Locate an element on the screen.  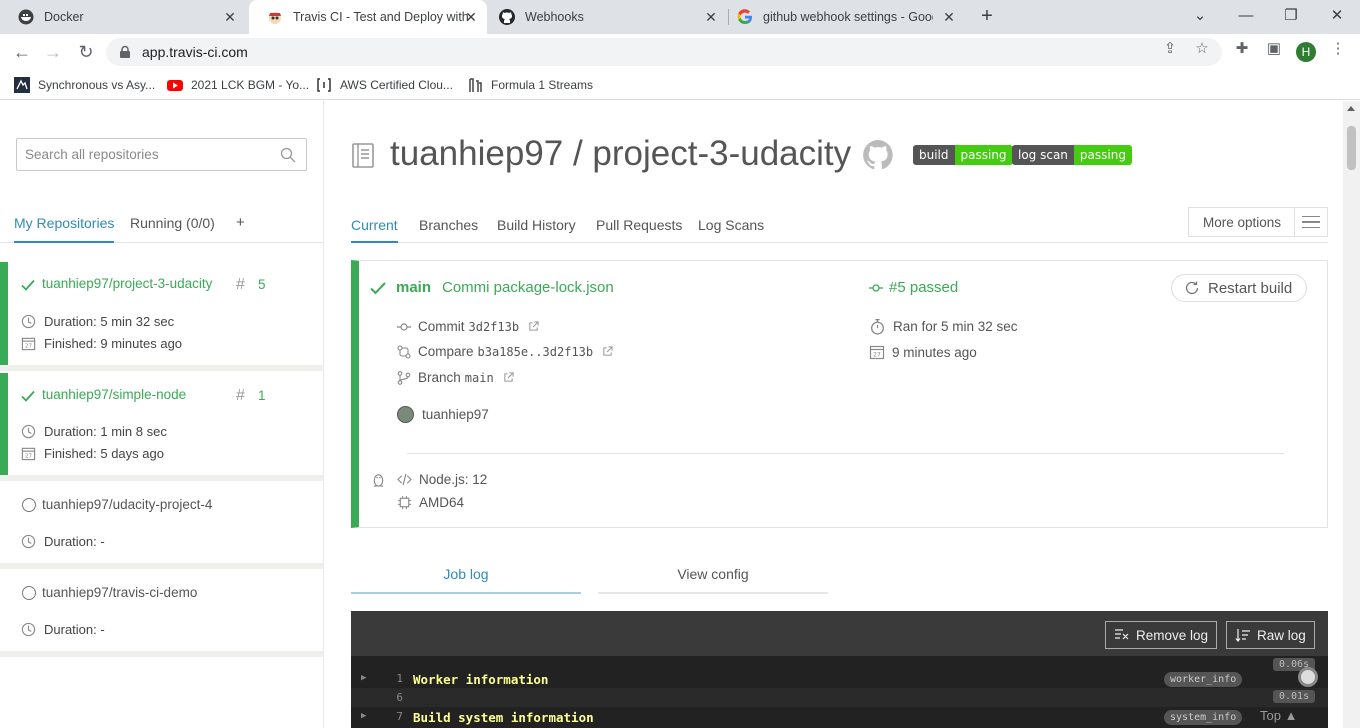
scroll-up-icon is located at coordinates (1351, 108).